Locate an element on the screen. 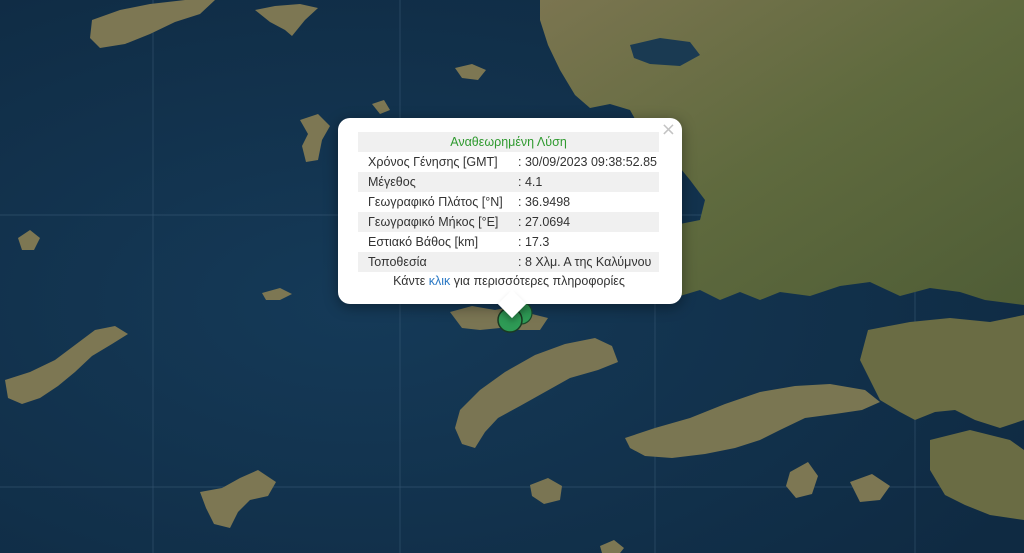 The image size is (1024, 553). info-value-latitude: : 36.9498 is located at coordinates (544, 202).